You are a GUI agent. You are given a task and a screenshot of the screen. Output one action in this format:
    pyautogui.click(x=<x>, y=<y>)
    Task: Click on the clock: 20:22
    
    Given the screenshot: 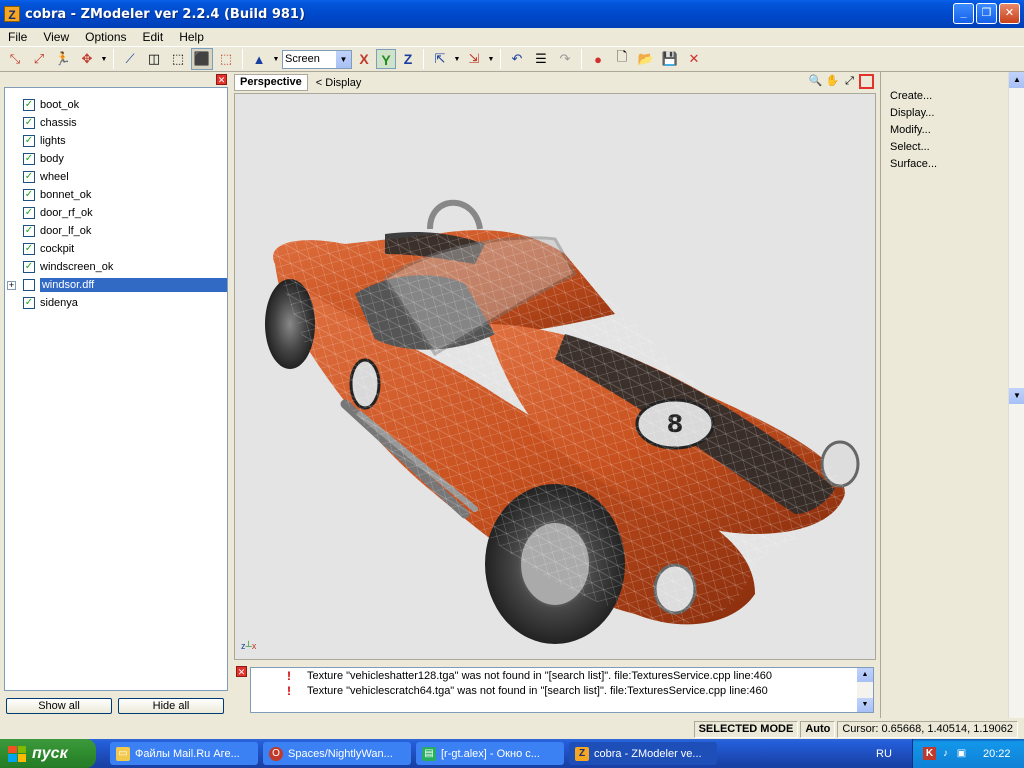 What is the action you would take?
    pyautogui.click(x=997, y=754)
    